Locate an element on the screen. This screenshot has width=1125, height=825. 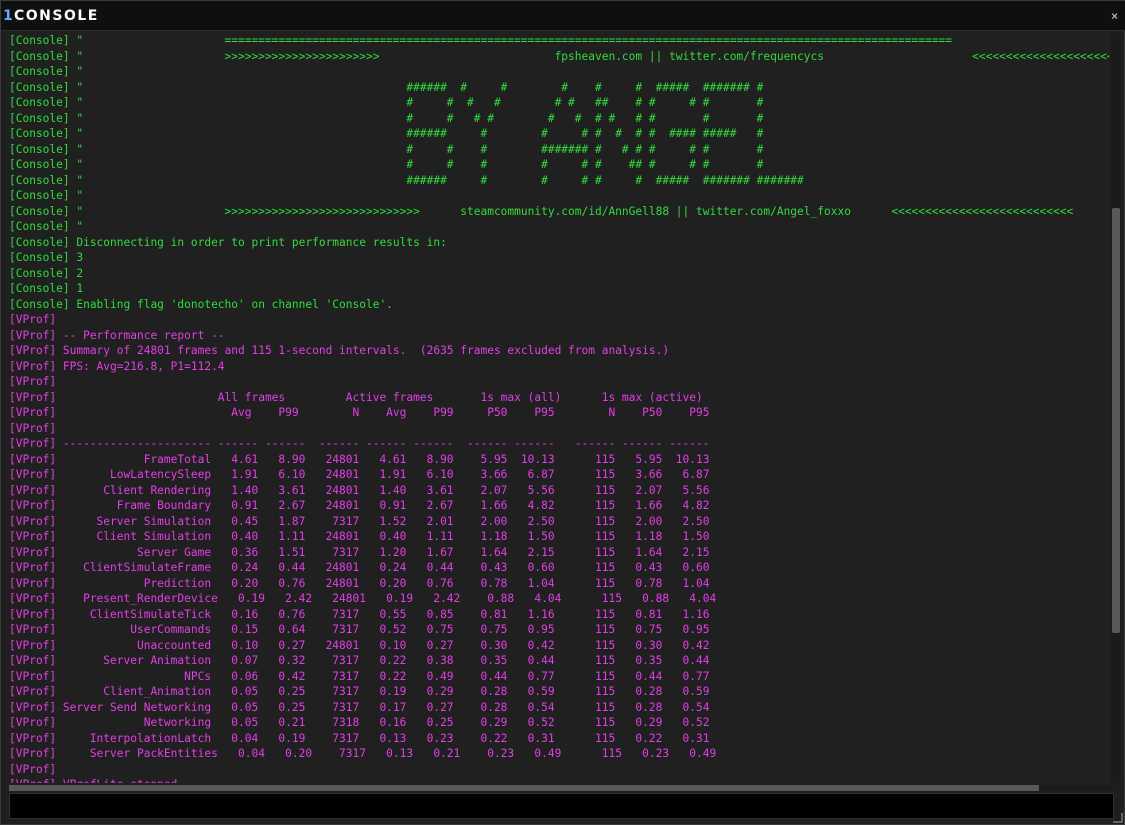
console-line: [VProf] -- Performance report -- is located at coordinates (117, 335).